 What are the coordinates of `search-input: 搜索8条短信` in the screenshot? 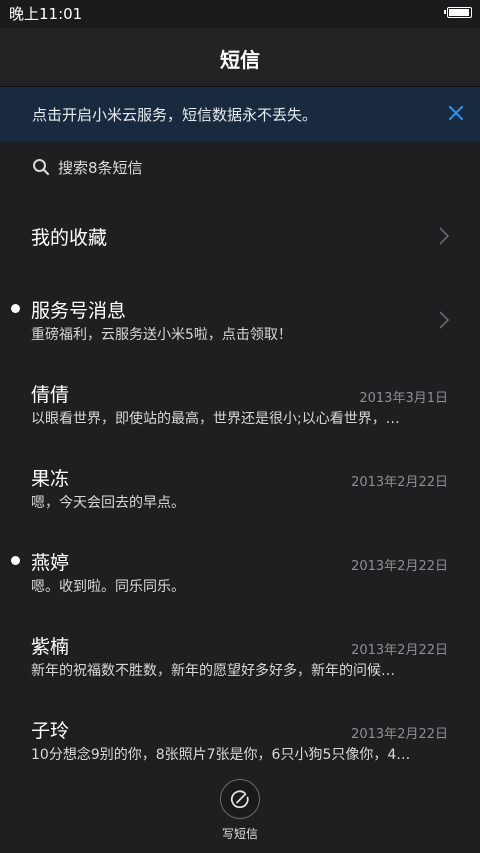 It's located at (87, 167).